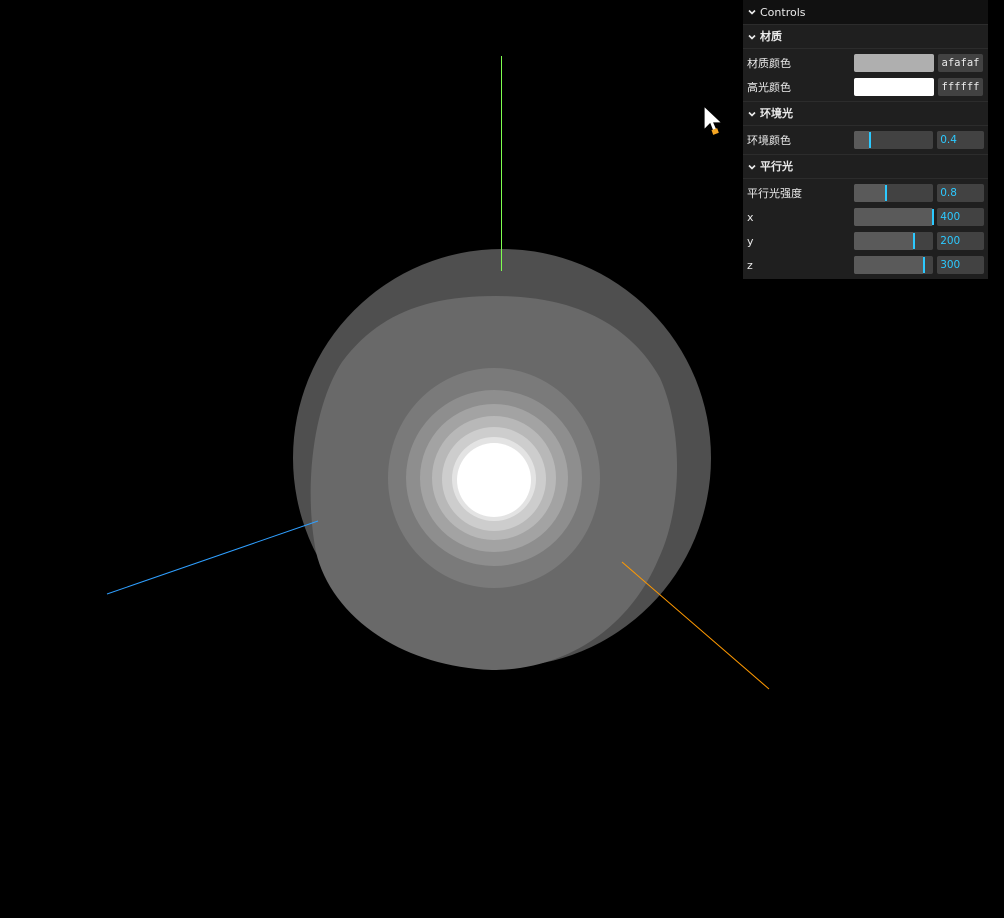 The image size is (1004, 918). What do you see at coordinates (865, 37) in the screenshot?
I see `folder-title-material: 材质` at bounding box center [865, 37].